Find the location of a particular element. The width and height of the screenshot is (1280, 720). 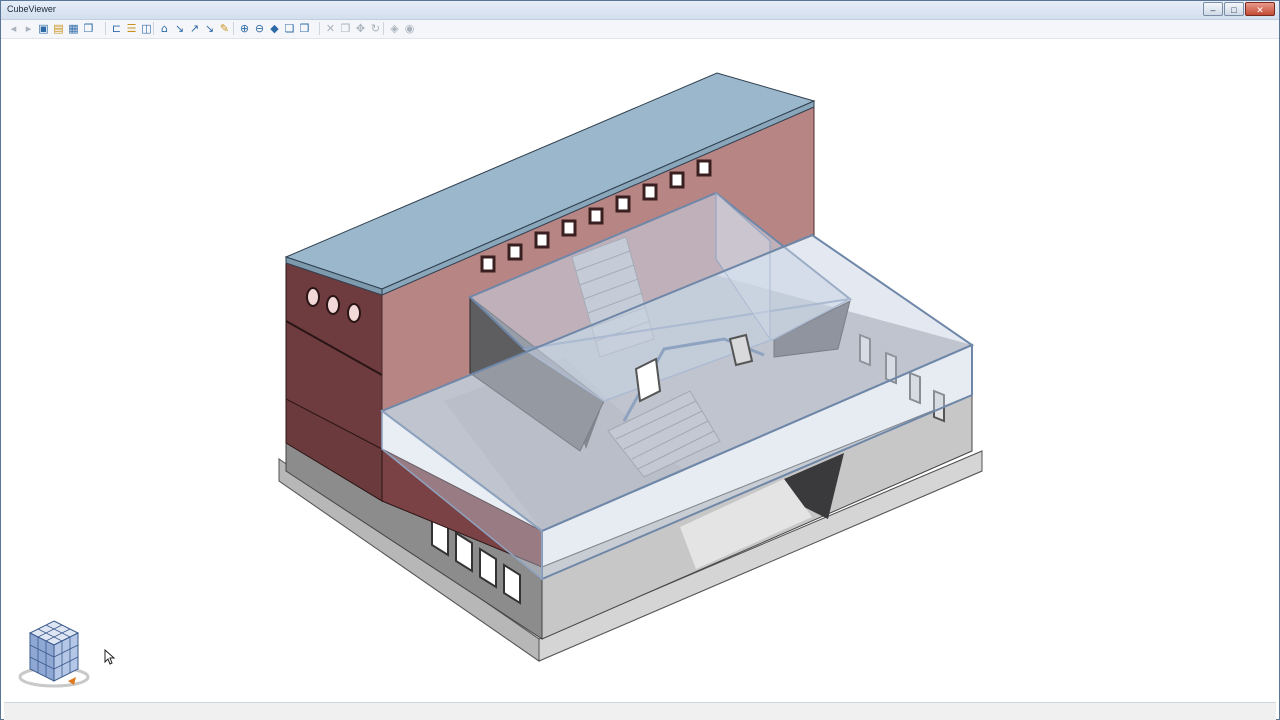

toolbar-group-navigate: ⌂ ↘ ↗ ↘ ✎ is located at coordinates (191, 28).